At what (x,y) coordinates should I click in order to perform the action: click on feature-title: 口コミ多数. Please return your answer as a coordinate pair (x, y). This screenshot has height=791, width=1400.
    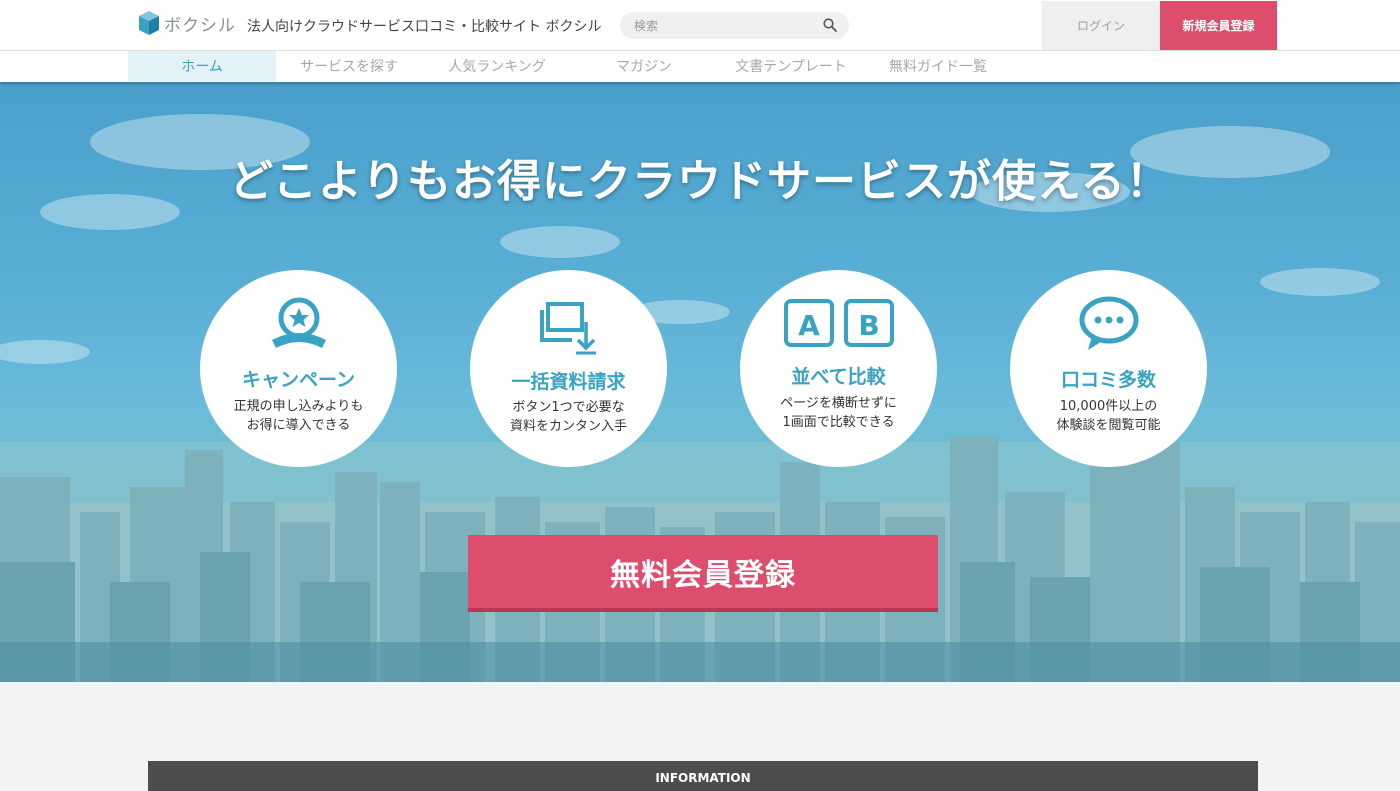
    Looking at the image, I should click on (1108, 380).